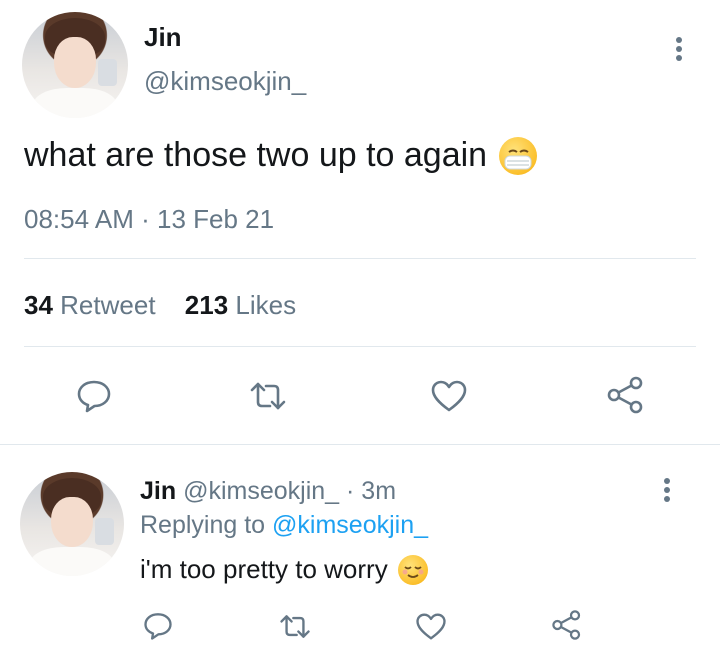 The width and height of the screenshot is (720, 657). Describe the element at coordinates (667, 490) in the screenshot. I see `reply-more-options-icon` at that location.